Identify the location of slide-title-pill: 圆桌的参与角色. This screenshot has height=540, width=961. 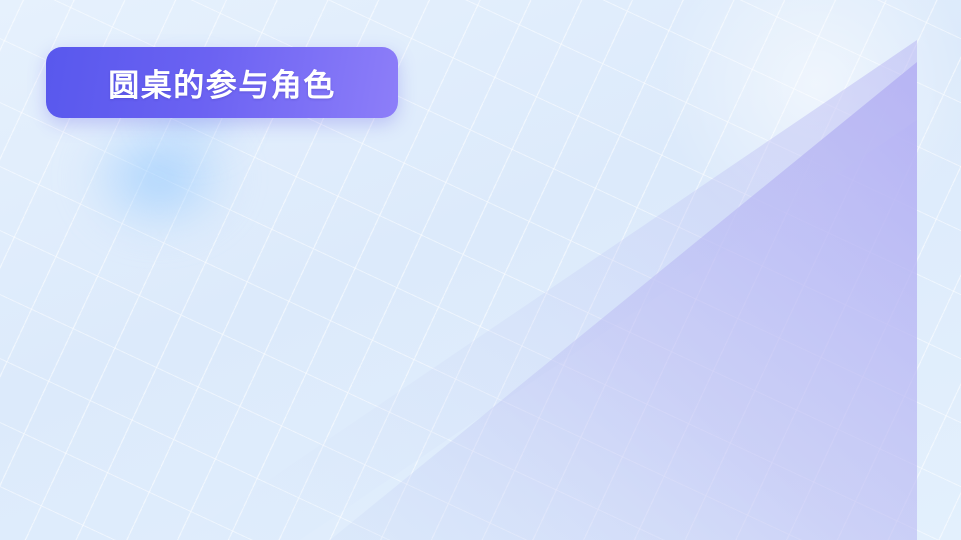
(222, 82).